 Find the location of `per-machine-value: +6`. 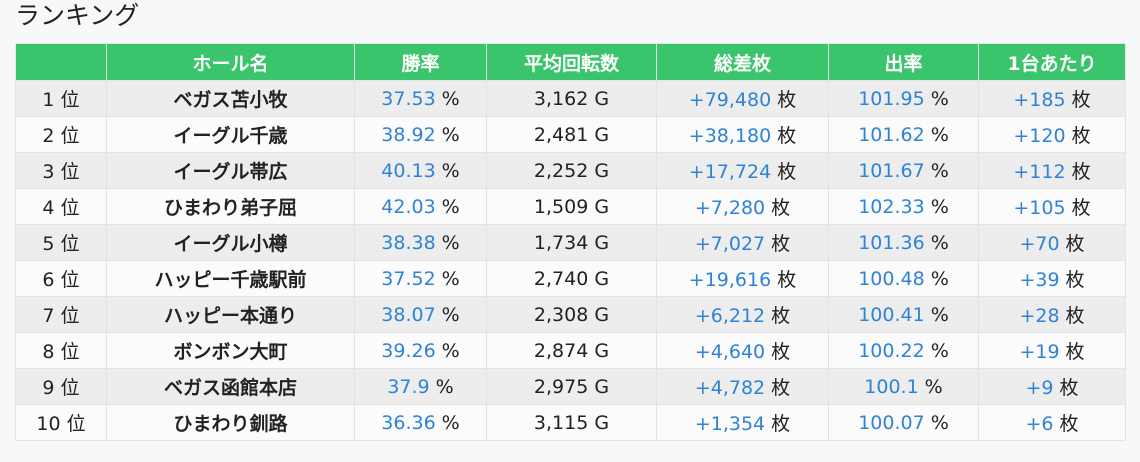

per-machine-value: +6 is located at coordinates (1039, 424).